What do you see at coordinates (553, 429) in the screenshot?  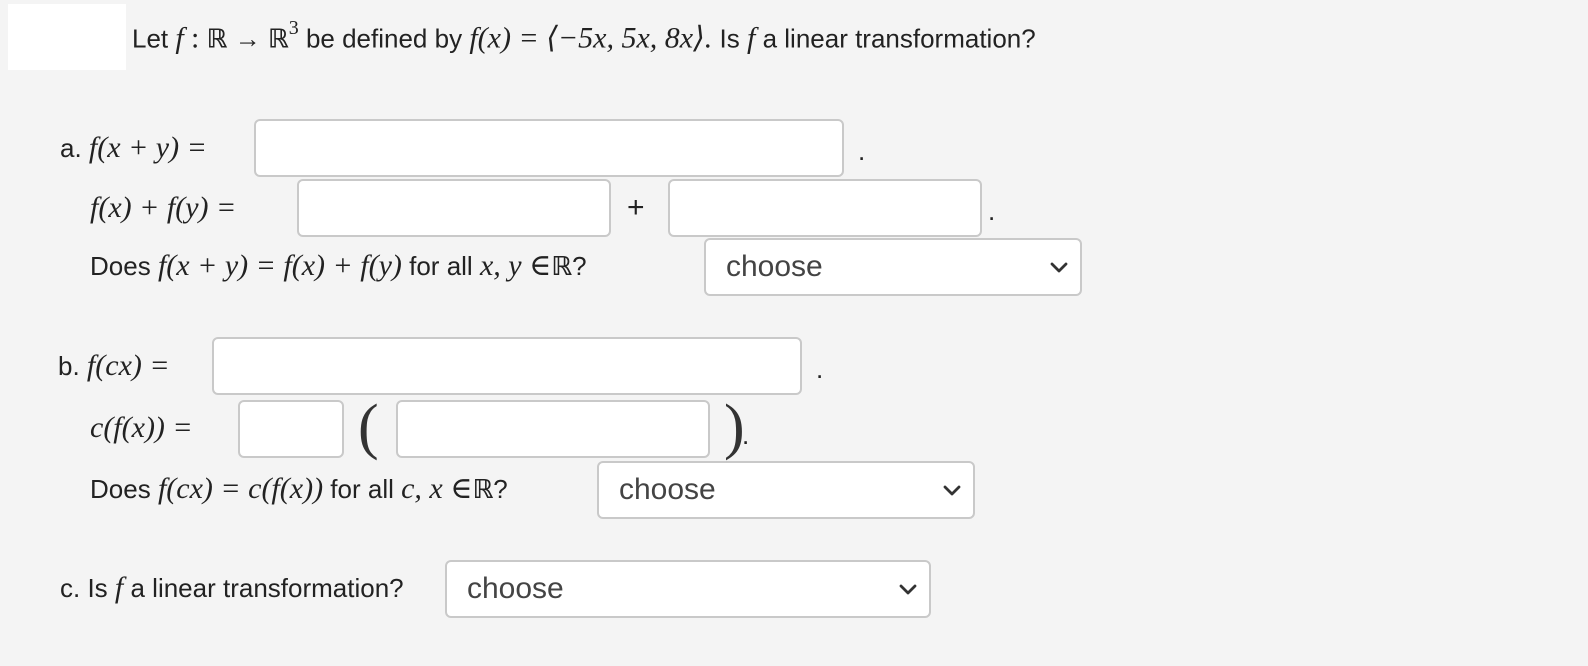 I see `part-b-f-x-input` at bounding box center [553, 429].